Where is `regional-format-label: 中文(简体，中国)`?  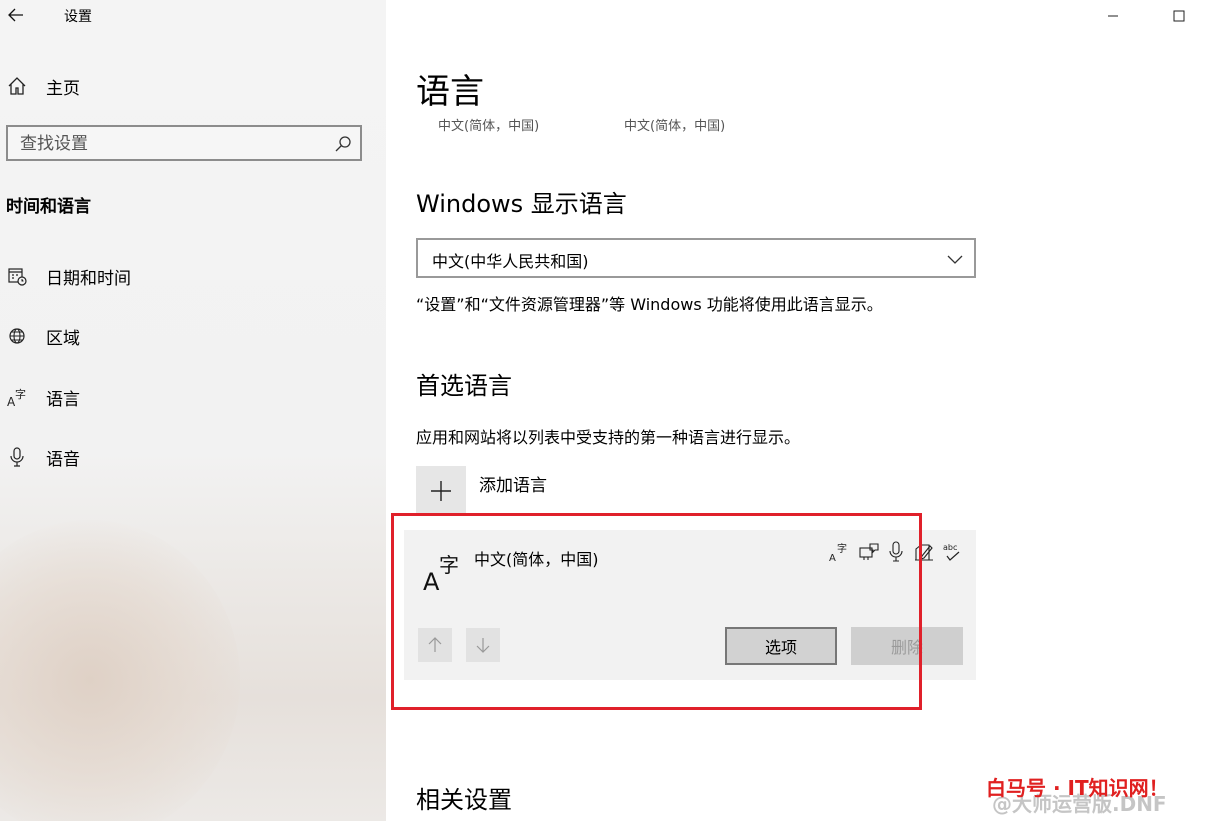
regional-format-label: 中文(简体，中国) is located at coordinates (675, 126).